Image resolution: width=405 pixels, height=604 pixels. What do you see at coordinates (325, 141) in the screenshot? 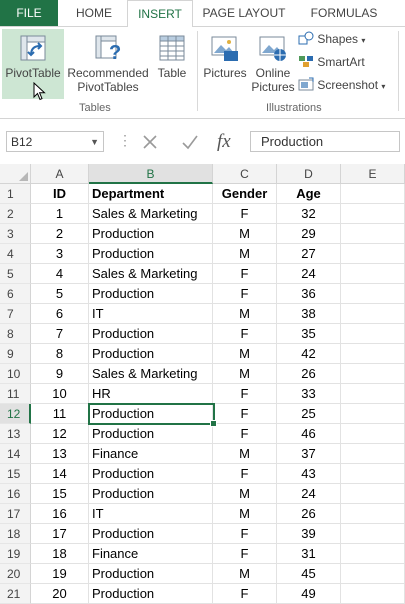
I see `formula-input: Production` at bounding box center [325, 141].